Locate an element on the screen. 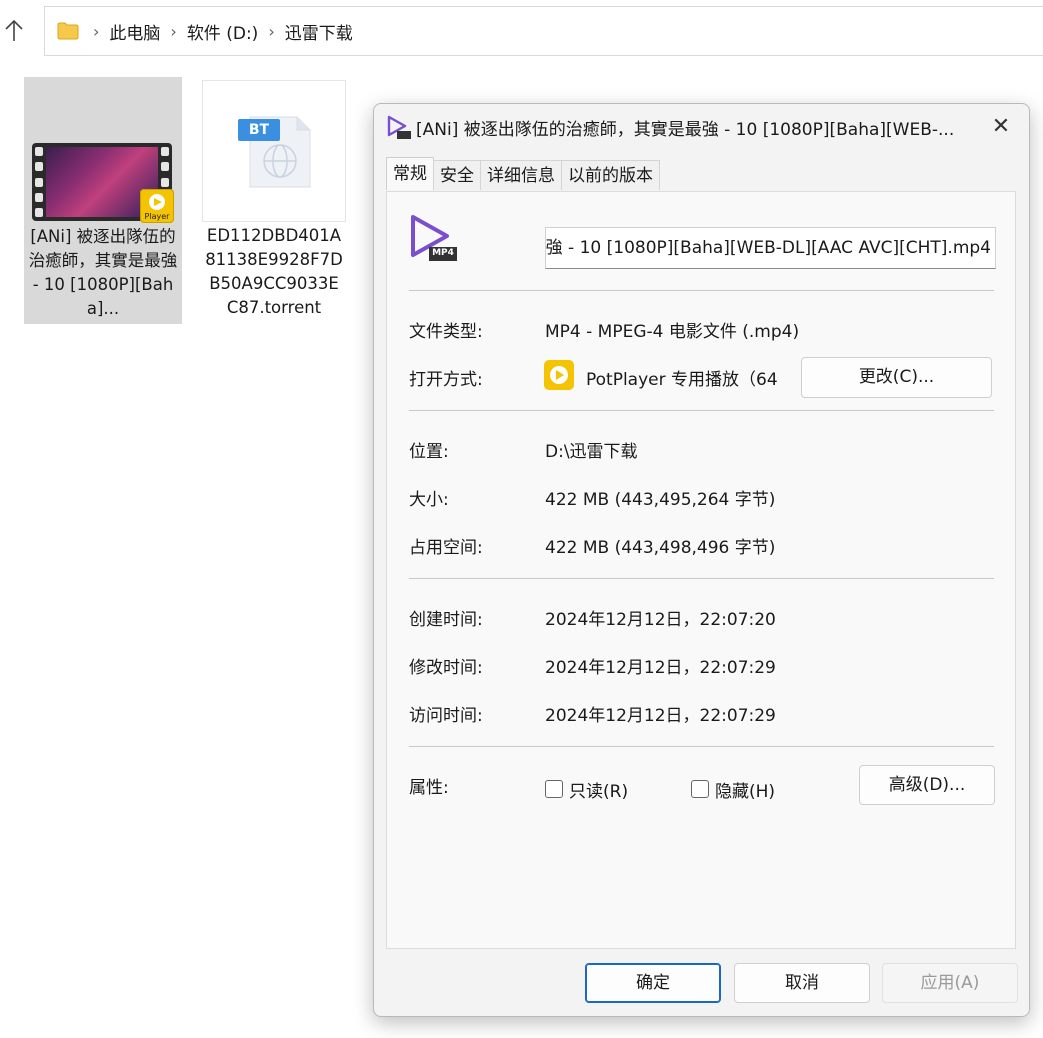 The height and width of the screenshot is (1038, 1043). tab-general: 常规 is located at coordinates (410, 173).